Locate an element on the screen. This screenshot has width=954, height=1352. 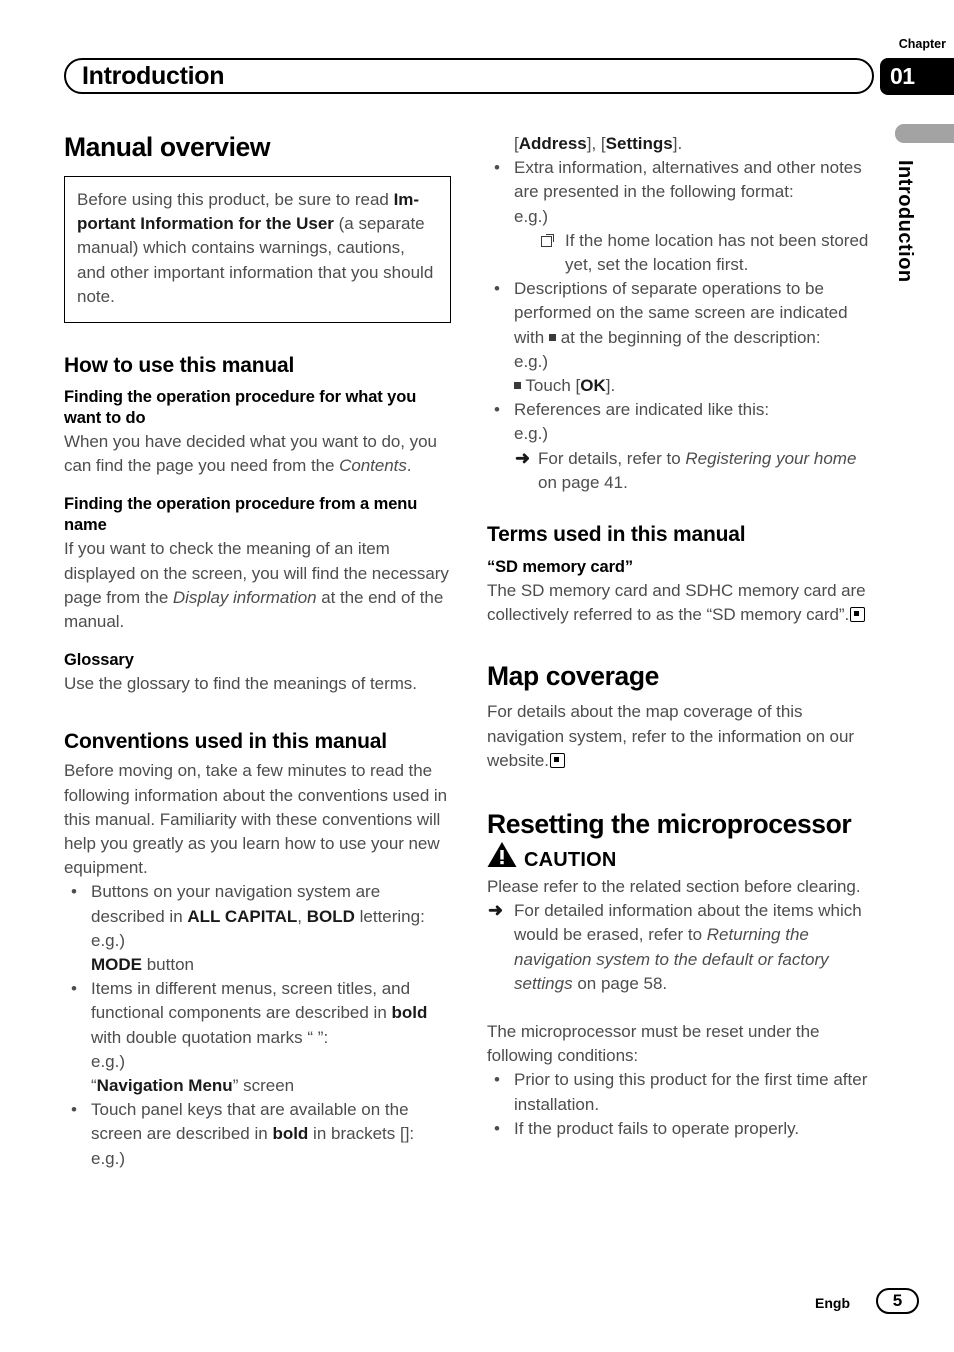
menu-name-italic: Display information is located at coordinates (244, 597).